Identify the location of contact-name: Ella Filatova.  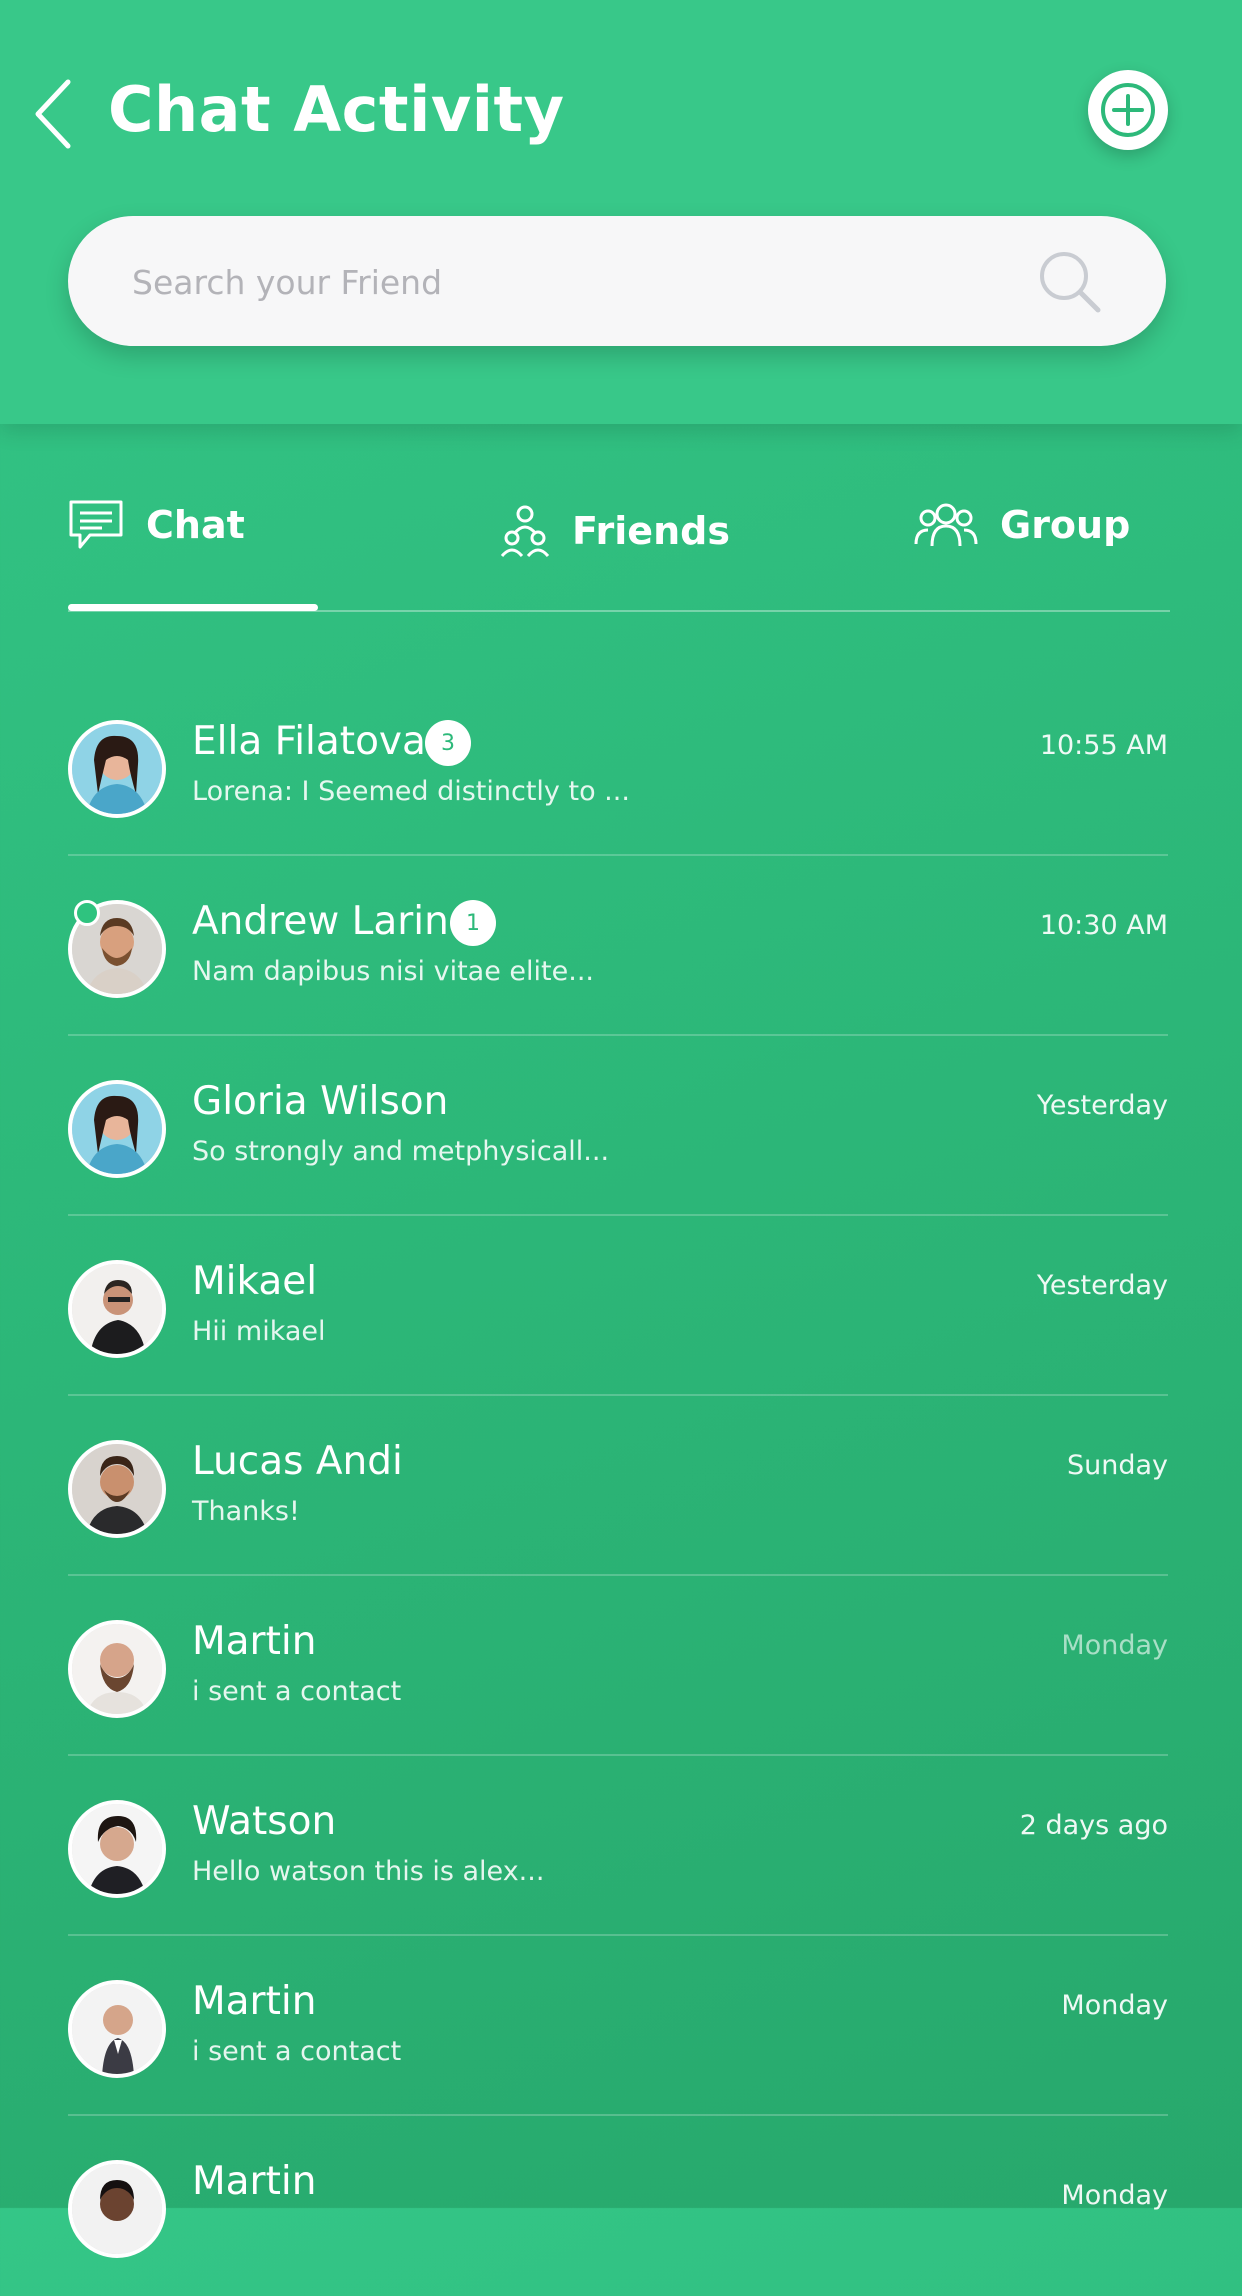
(309, 741).